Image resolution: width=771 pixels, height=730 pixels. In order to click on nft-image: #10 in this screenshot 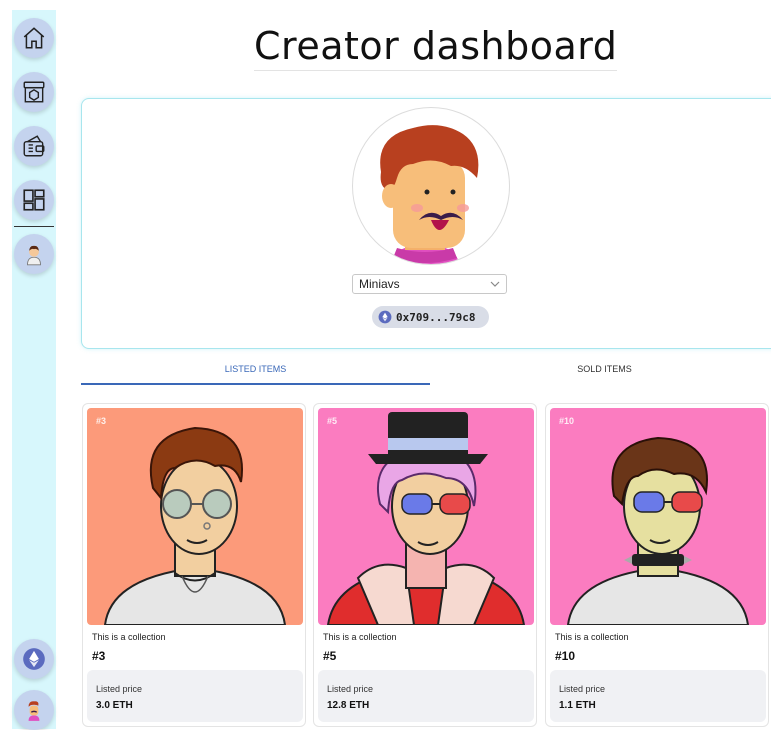, I will do `click(658, 516)`.